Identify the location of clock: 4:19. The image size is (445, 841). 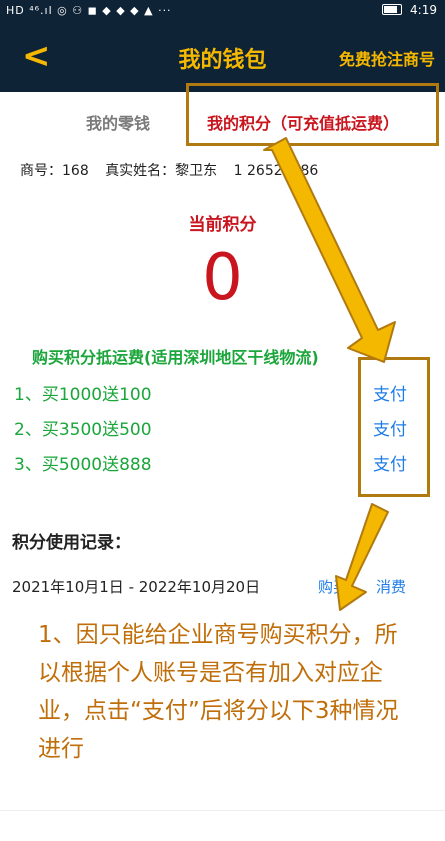
(423, 10).